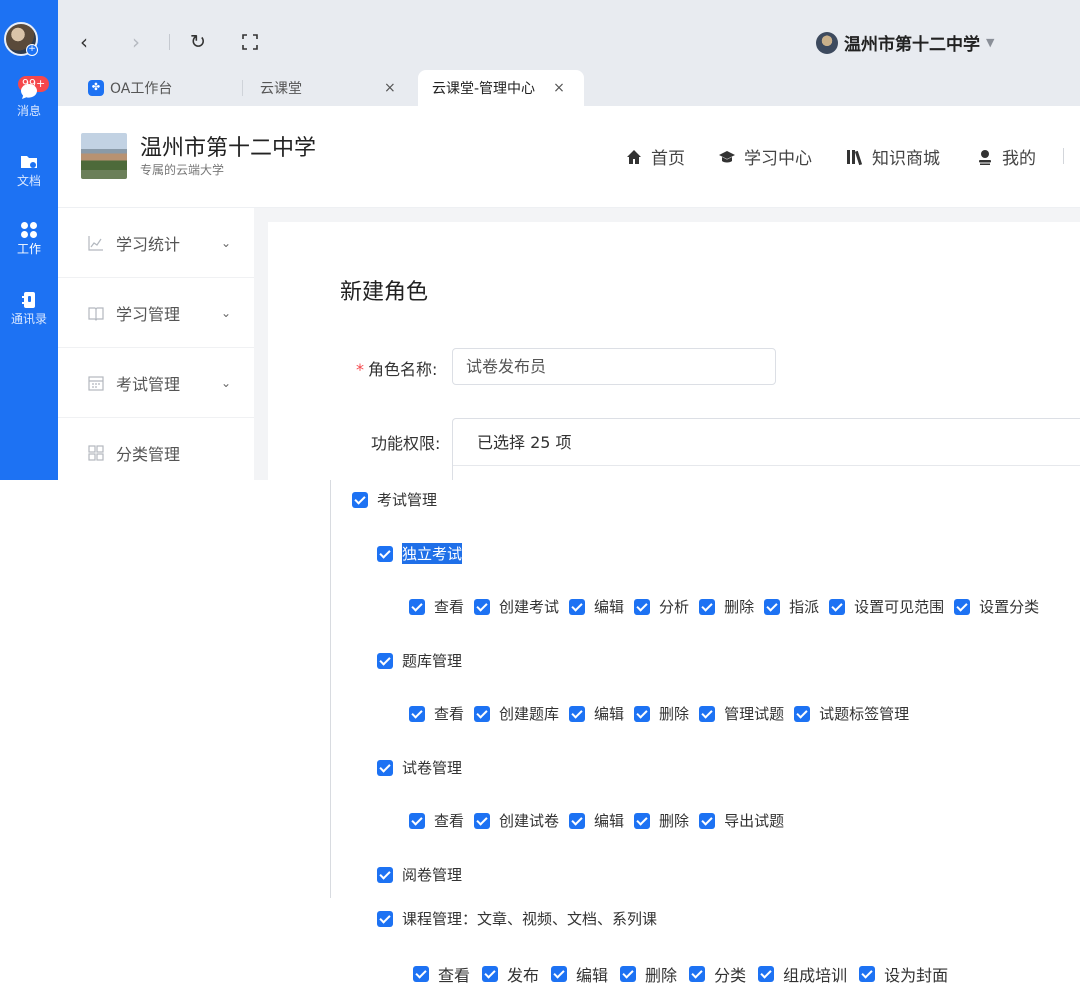  What do you see at coordinates (791, 606) in the screenshot?
I see `perm-option: 指派` at bounding box center [791, 606].